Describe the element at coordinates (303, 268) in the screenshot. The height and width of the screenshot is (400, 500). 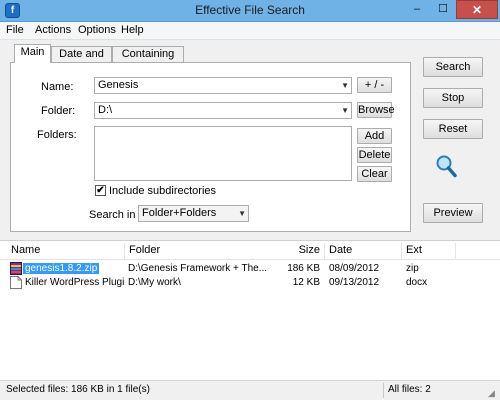
I see `size-cell: 186 KB` at that location.